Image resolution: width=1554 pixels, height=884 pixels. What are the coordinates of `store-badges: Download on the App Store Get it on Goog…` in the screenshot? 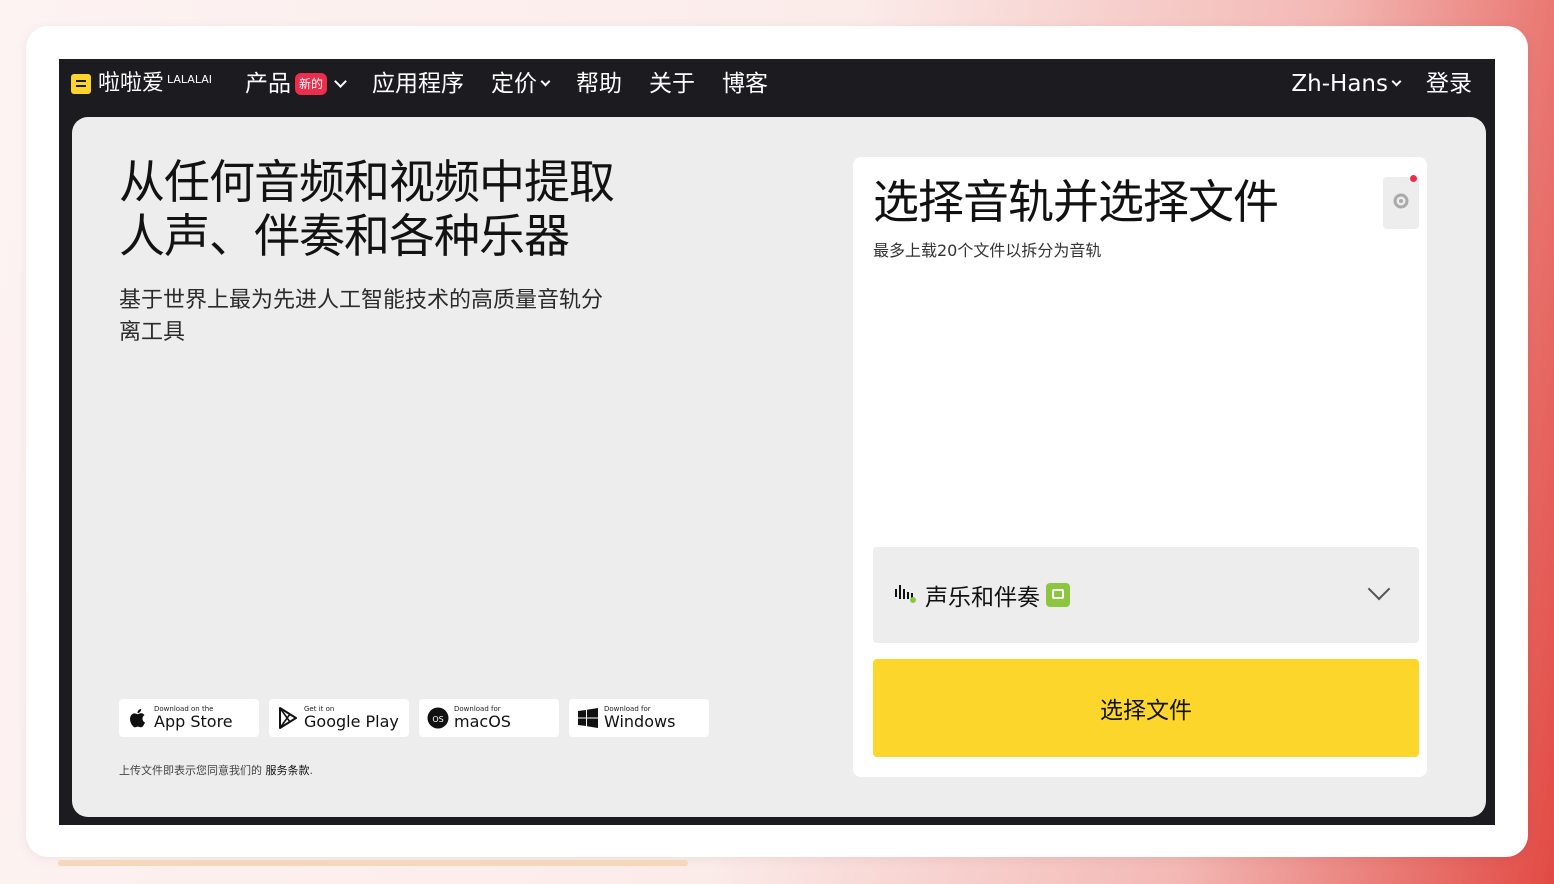 It's located at (419, 718).